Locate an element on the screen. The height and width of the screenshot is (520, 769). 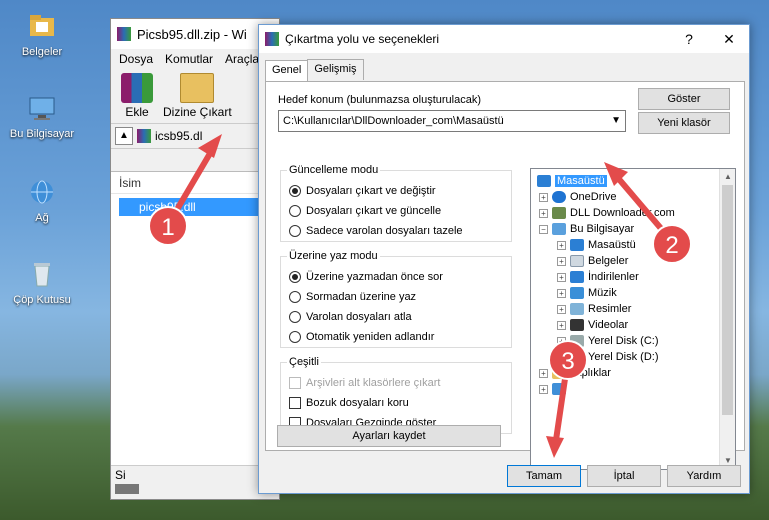
desktop-icon-recycle-bin: Çöp Kutusu is located at coordinates (42, 282).